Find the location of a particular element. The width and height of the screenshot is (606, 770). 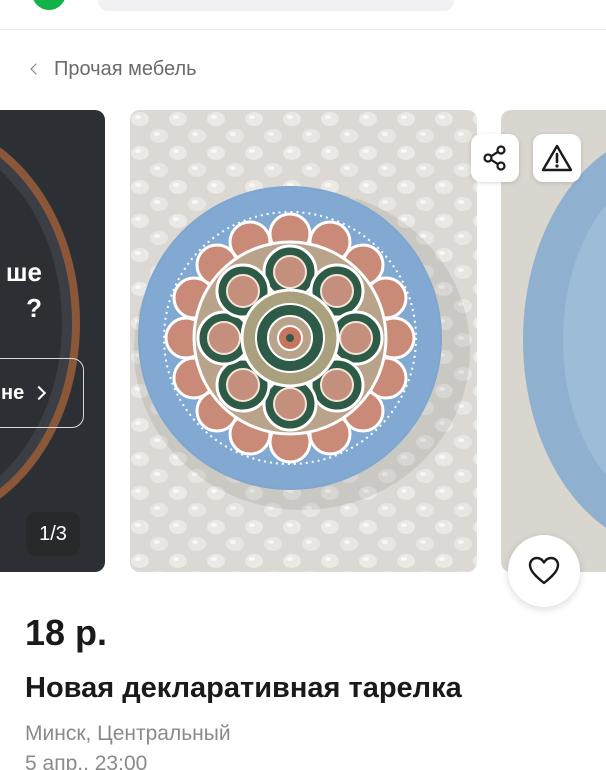

listing-location: Минск, Центральный is located at coordinates (128, 733).